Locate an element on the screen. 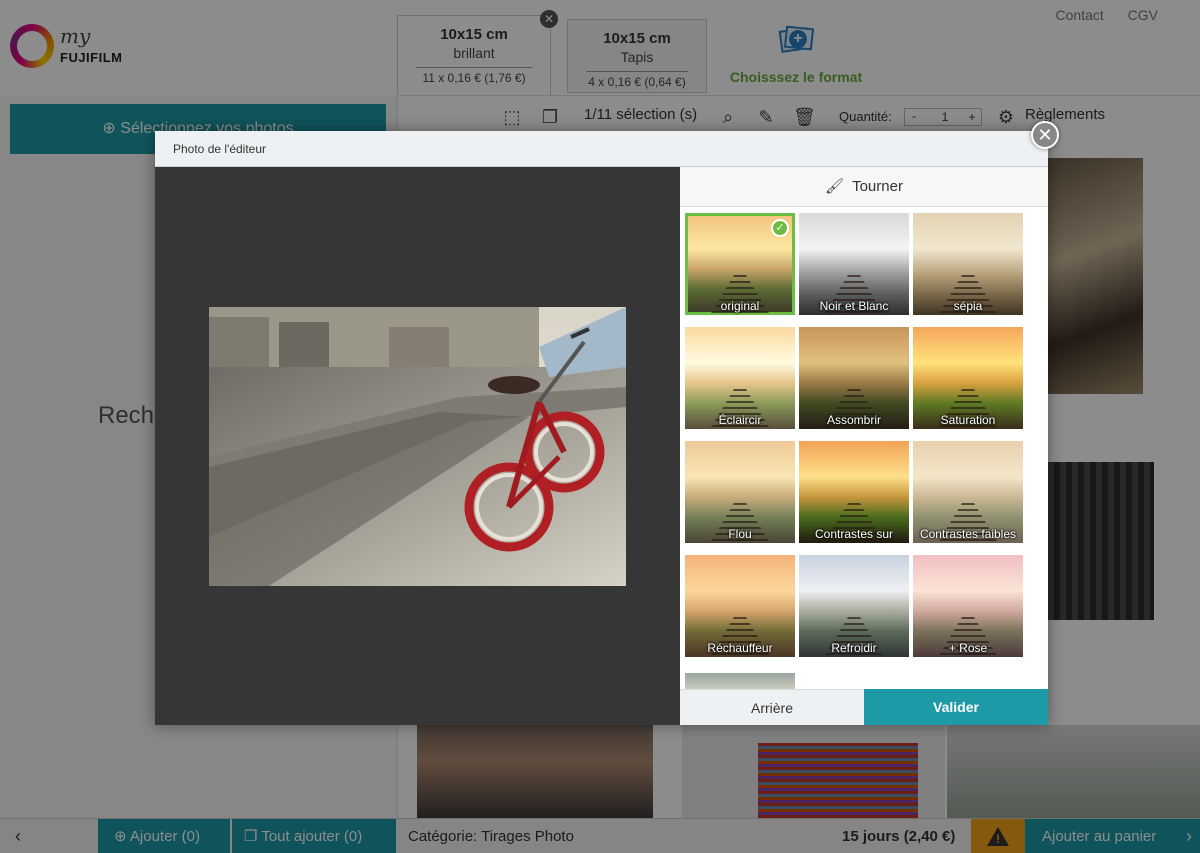 Image resolution: width=1200 pixels, height=853 pixels. filter-label: Noir et Blanc is located at coordinates (854, 306).